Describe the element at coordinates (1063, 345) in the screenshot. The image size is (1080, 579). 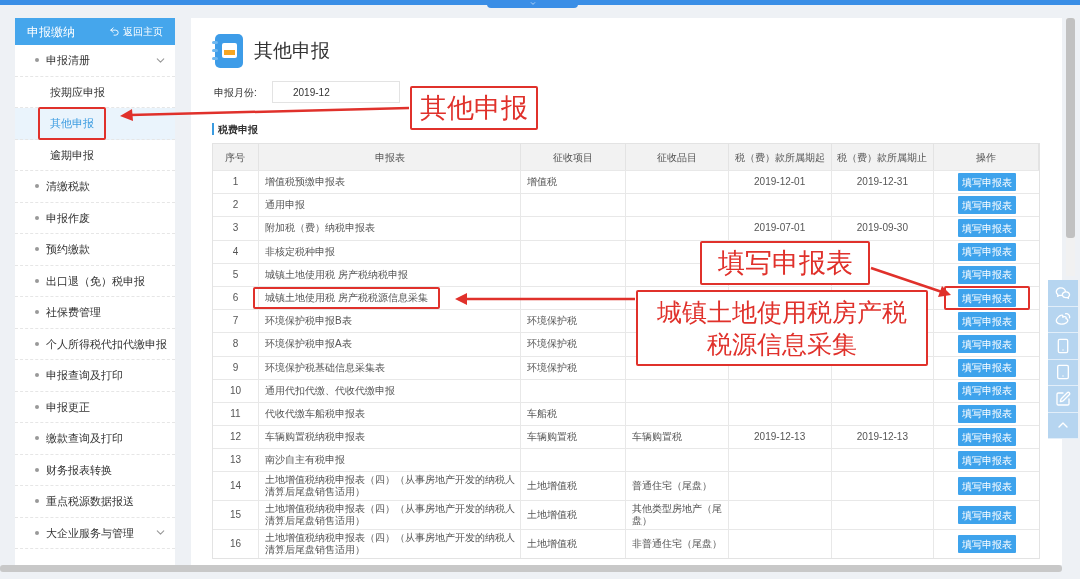
I see `phone-icon` at that location.